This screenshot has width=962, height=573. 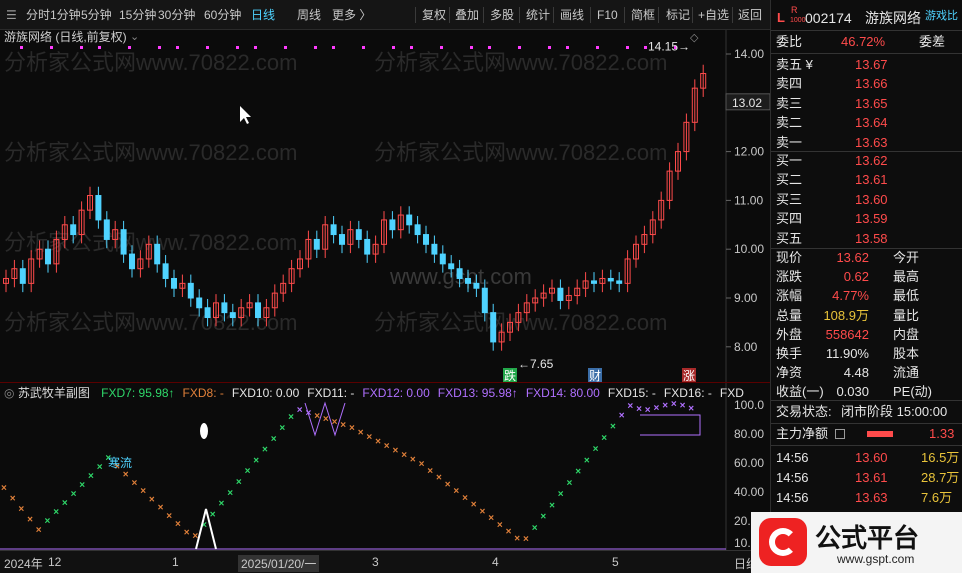 I want to click on stock-header: L R 1000 002174 游族网络 游戏比, so click(x=866, y=17).